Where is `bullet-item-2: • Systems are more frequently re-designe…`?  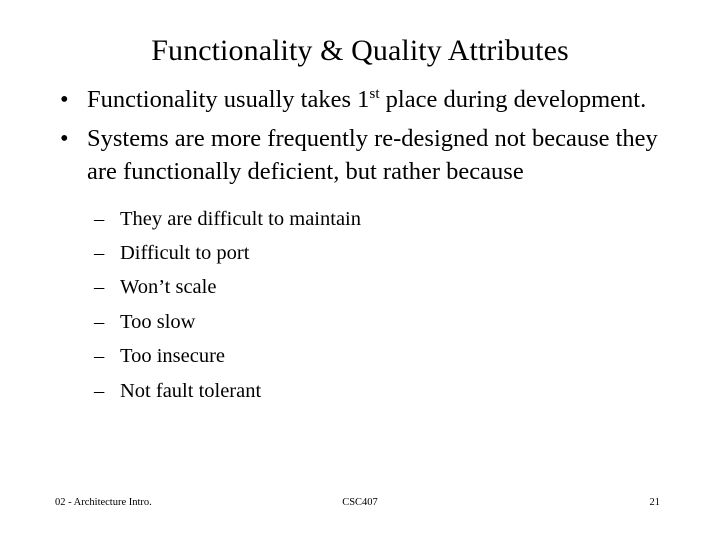
bullet-item-2: • Systems are more frequently re-designe… is located at coordinates (360, 155).